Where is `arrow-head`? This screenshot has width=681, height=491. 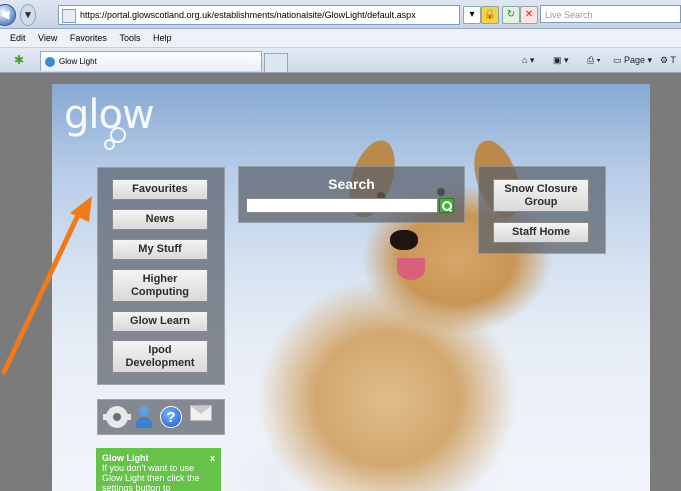
arrow-head is located at coordinates (81, 209).